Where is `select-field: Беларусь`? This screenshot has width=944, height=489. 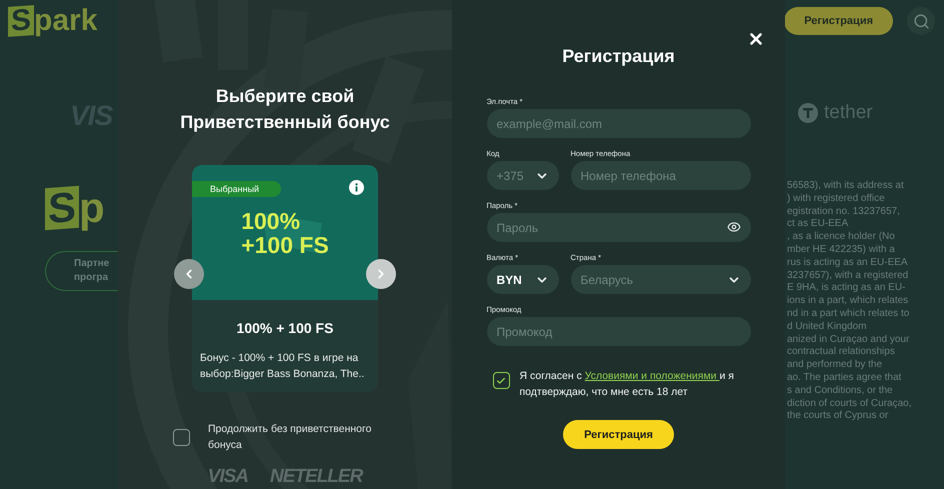 select-field: Беларусь is located at coordinates (660, 279).